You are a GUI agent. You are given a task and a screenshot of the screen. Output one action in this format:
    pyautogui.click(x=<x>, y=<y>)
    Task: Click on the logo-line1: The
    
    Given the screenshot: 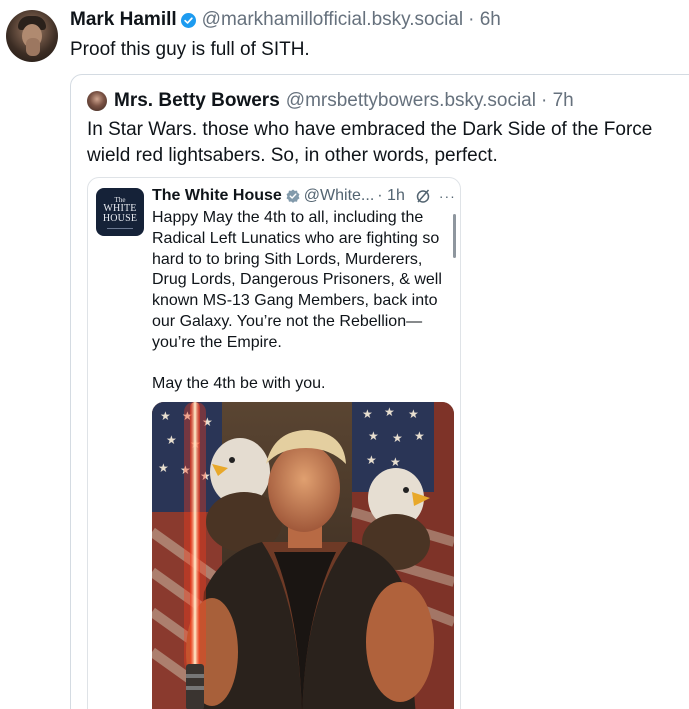 What is the action you would take?
    pyautogui.click(x=120, y=200)
    